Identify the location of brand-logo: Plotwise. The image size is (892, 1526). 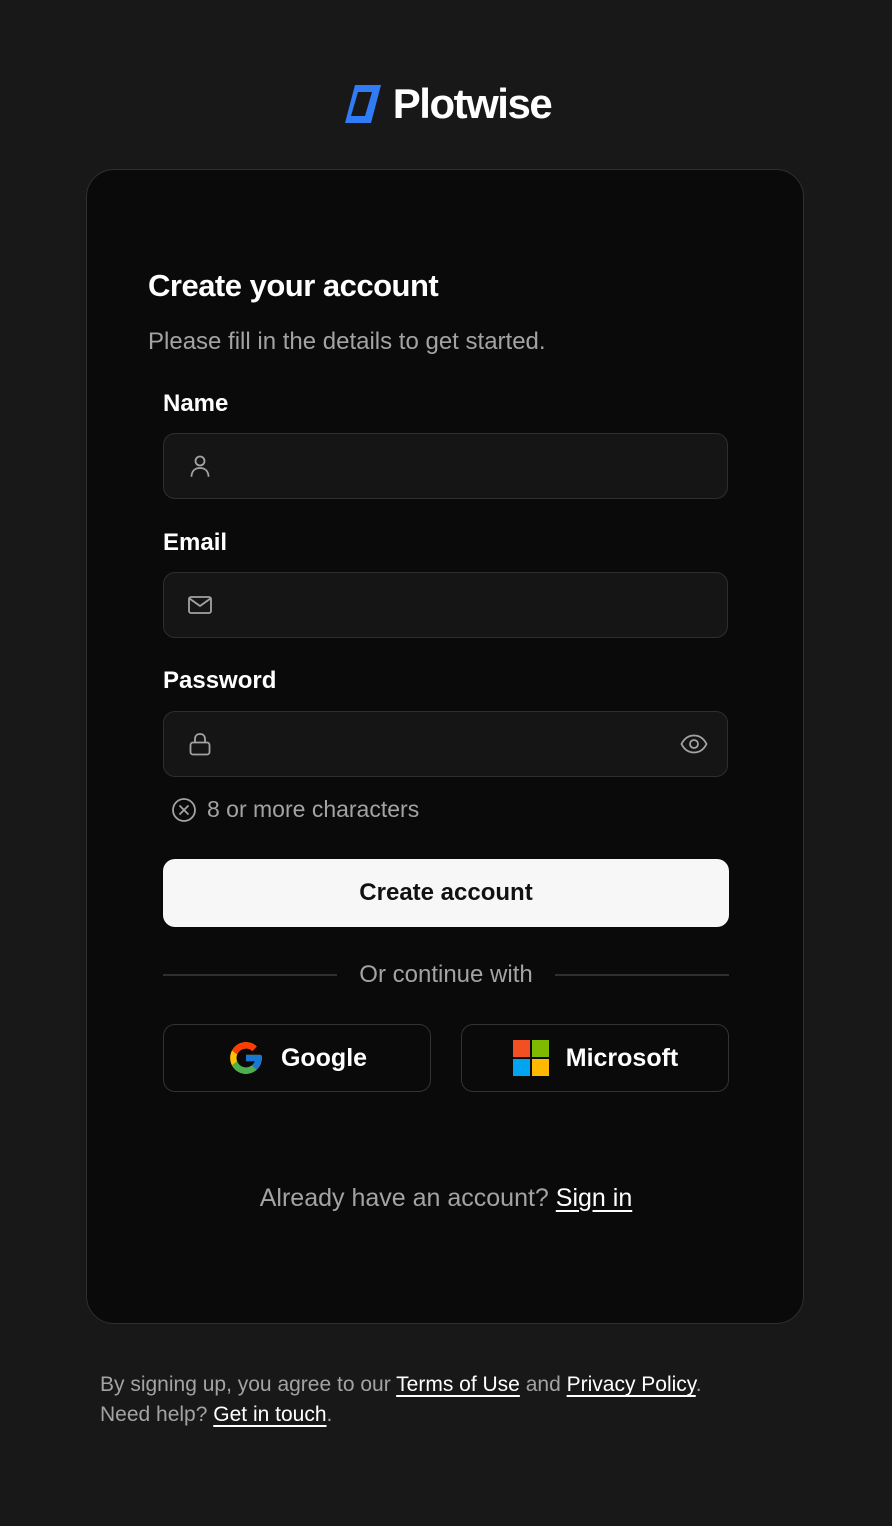
(446, 104).